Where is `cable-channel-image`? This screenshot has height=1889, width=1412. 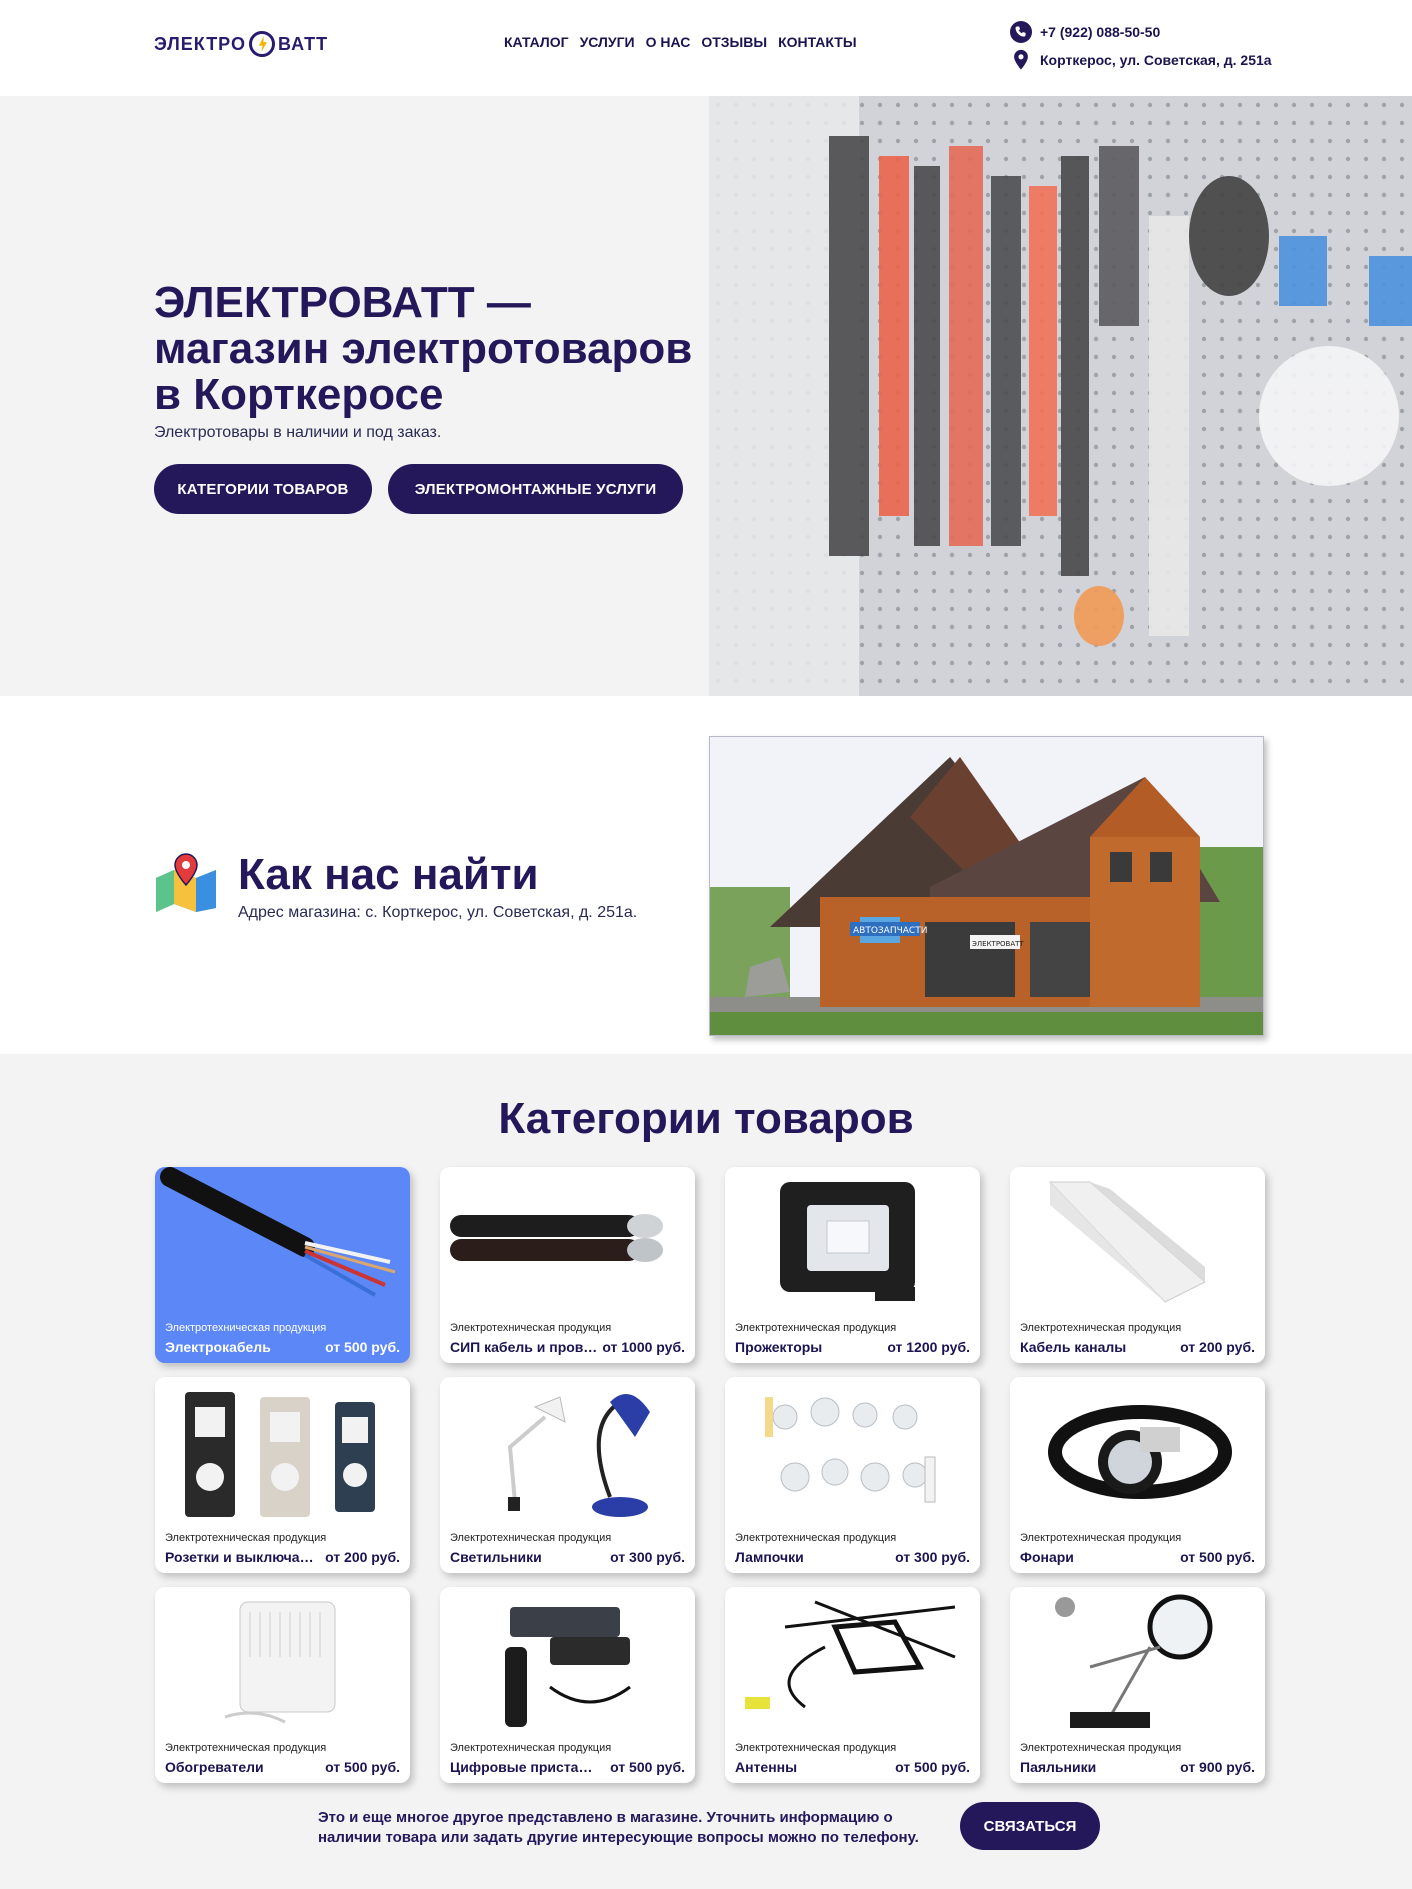 cable-channel-image is located at coordinates (1127, 1242).